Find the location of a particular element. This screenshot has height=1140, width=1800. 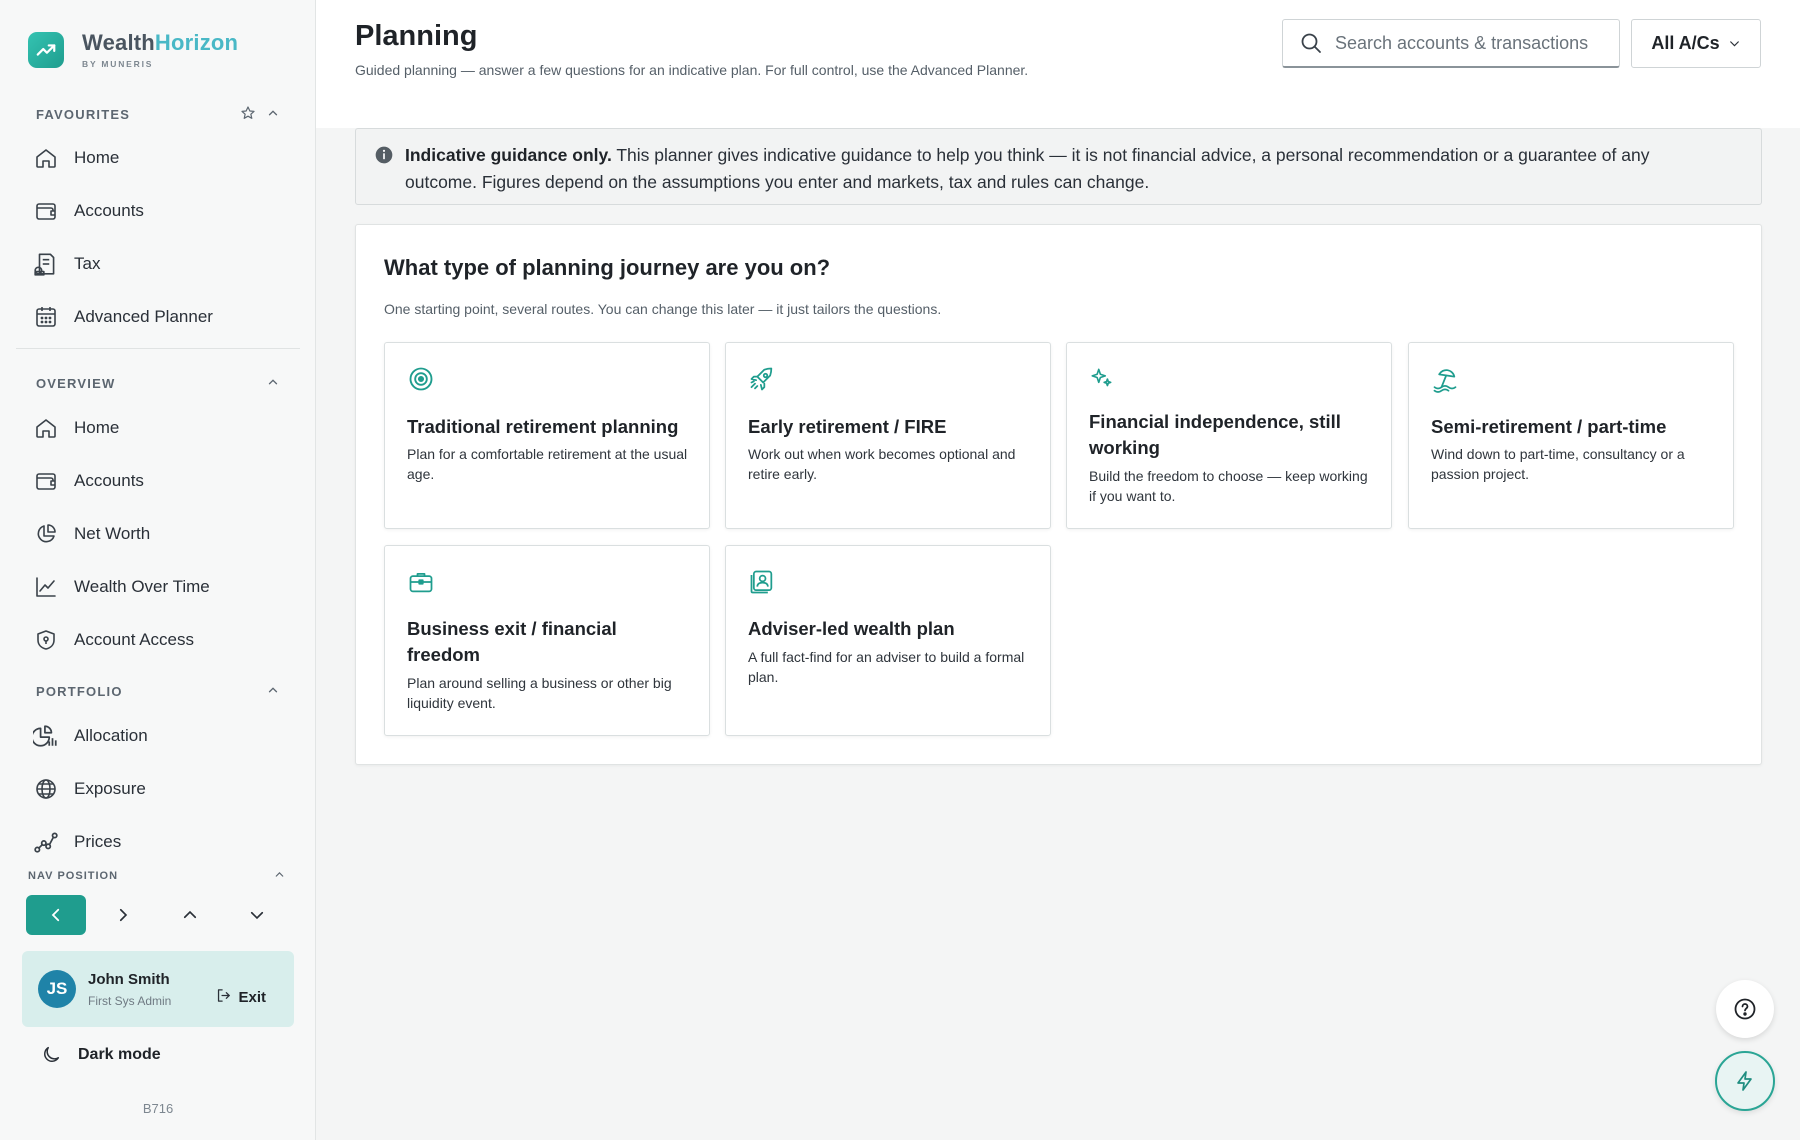

nav-position-controls is located at coordinates (156, 915).